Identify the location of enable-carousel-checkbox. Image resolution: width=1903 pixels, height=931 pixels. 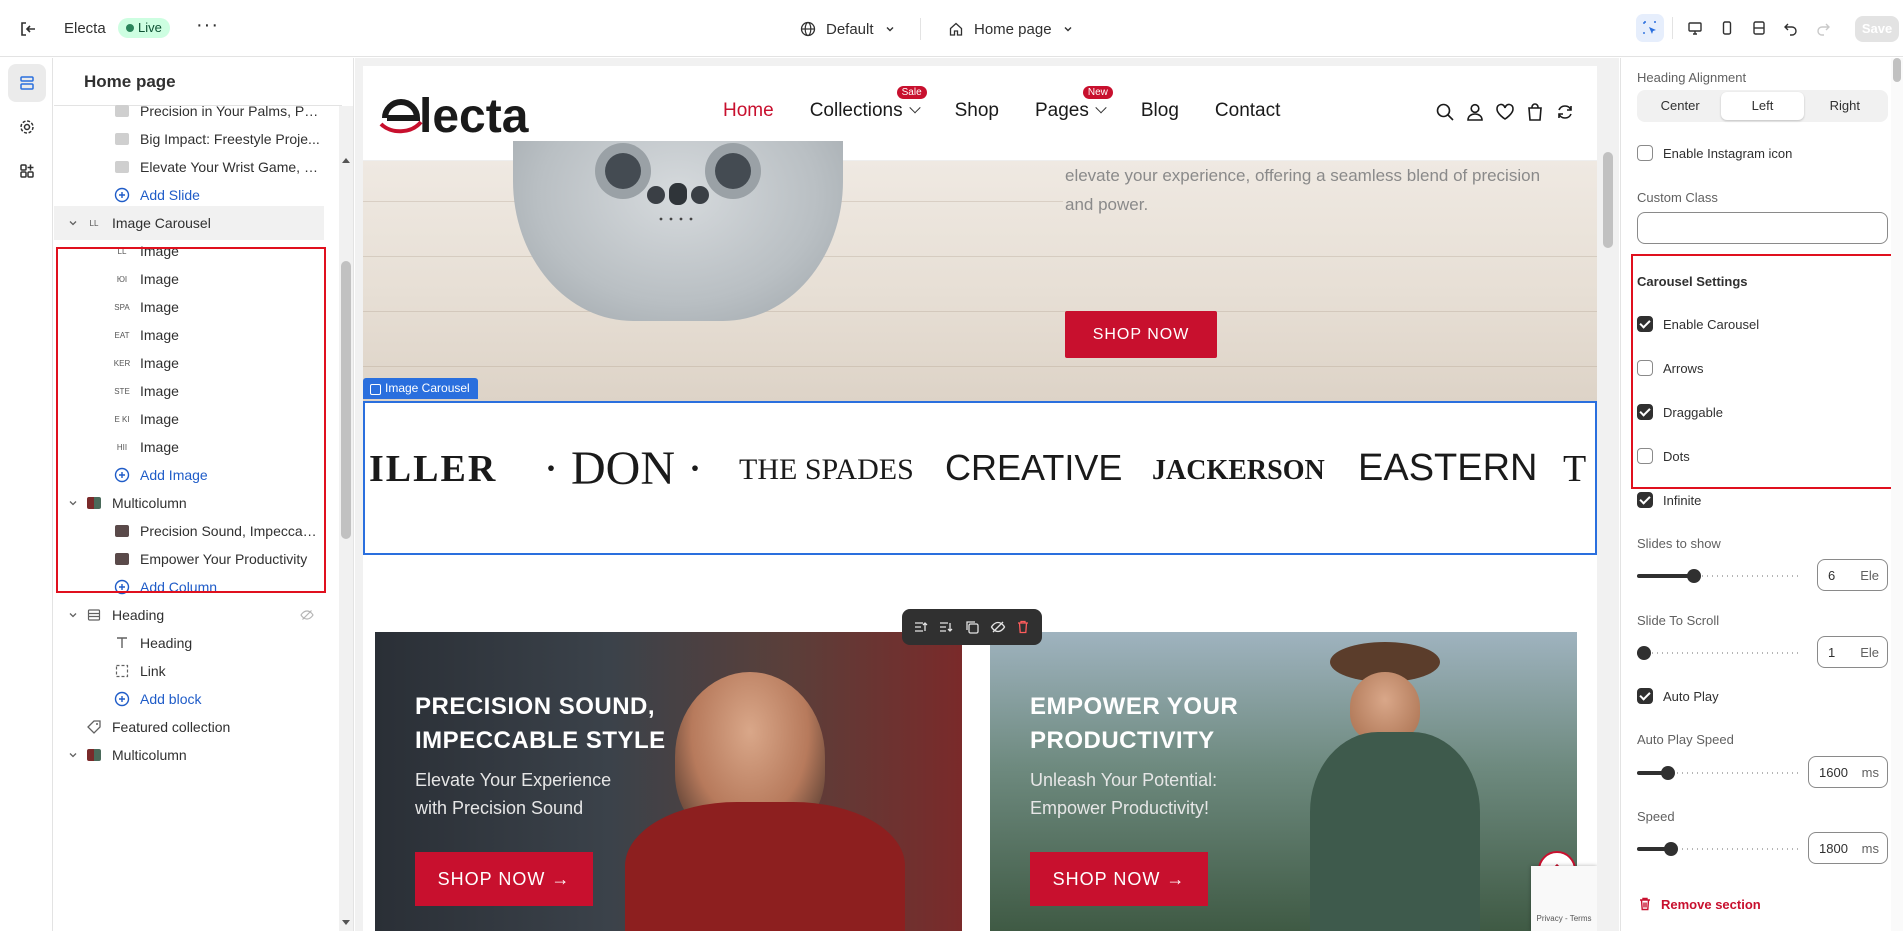
(1645, 324).